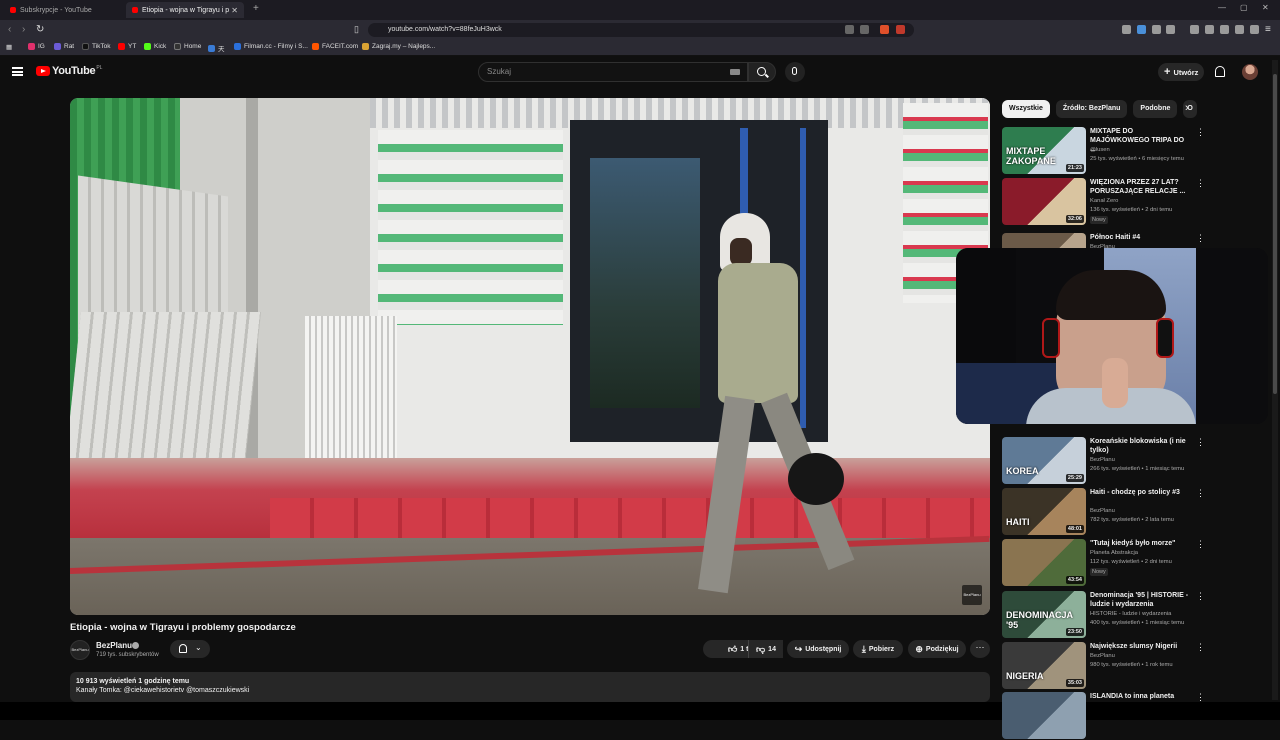 This screenshot has height=740, width=1280. Describe the element at coordinates (980, 649) in the screenshot. I see `more-actions-icon: ⋯` at that location.